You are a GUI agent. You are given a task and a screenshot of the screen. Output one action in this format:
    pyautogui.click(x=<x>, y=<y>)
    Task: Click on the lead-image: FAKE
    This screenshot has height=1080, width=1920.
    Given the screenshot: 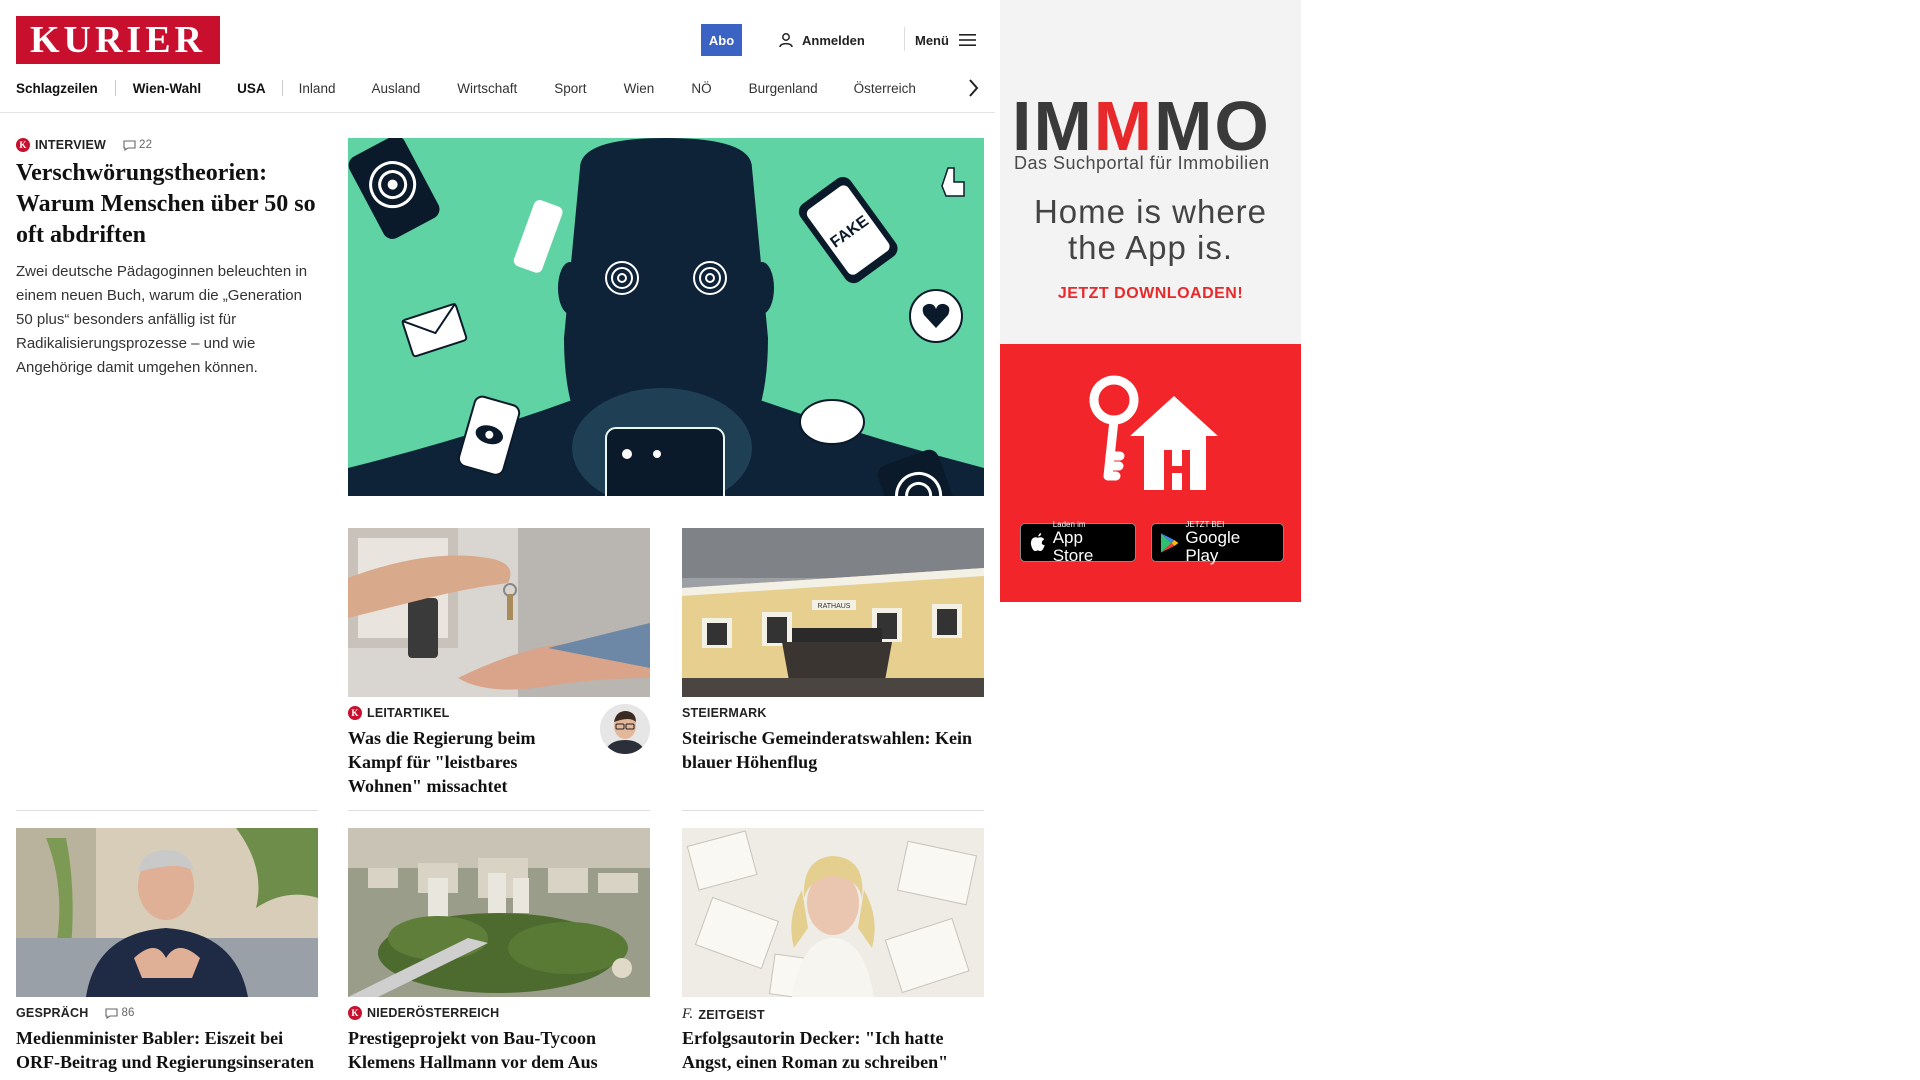 What is the action you would take?
    pyautogui.click(x=666, y=317)
    